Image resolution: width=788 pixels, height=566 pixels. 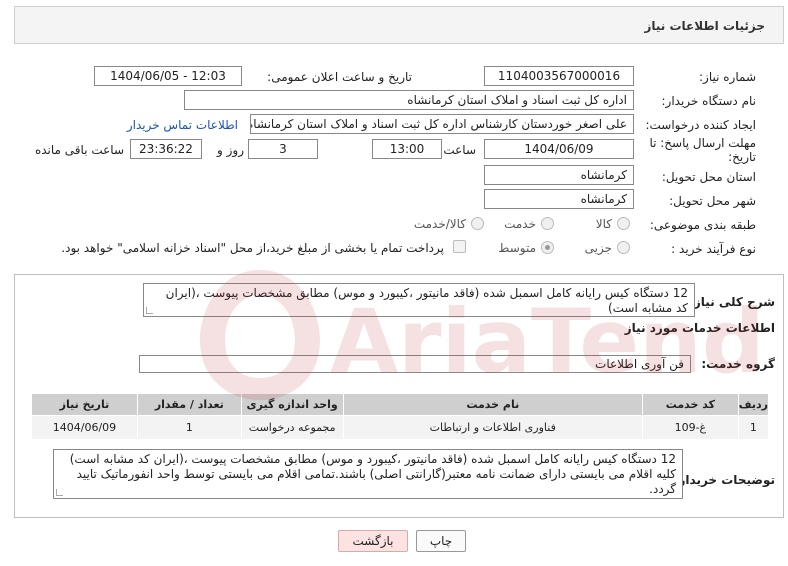 What do you see at coordinates (699, 328) in the screenshot?
I see `services-title: اطلاعات خدمات مورد نیاز` at bounding box center [699, 328].